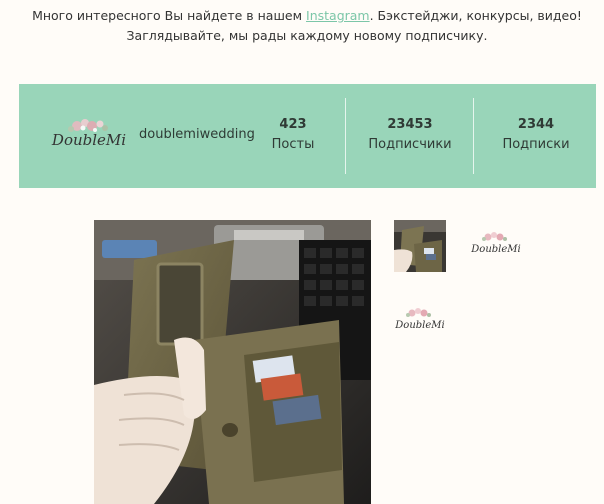  I want to click on intro-line-1-start: Много интересного Вы найдете в нашем, so click(169, 15).